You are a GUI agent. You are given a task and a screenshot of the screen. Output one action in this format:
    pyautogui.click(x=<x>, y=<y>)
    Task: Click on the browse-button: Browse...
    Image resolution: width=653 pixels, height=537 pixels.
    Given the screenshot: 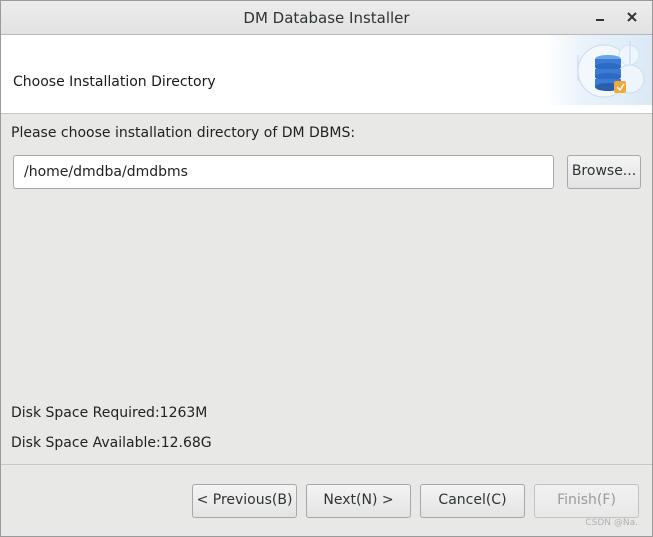 What is the action you would take?
    pyautogui.click(x=604, y=172)
    